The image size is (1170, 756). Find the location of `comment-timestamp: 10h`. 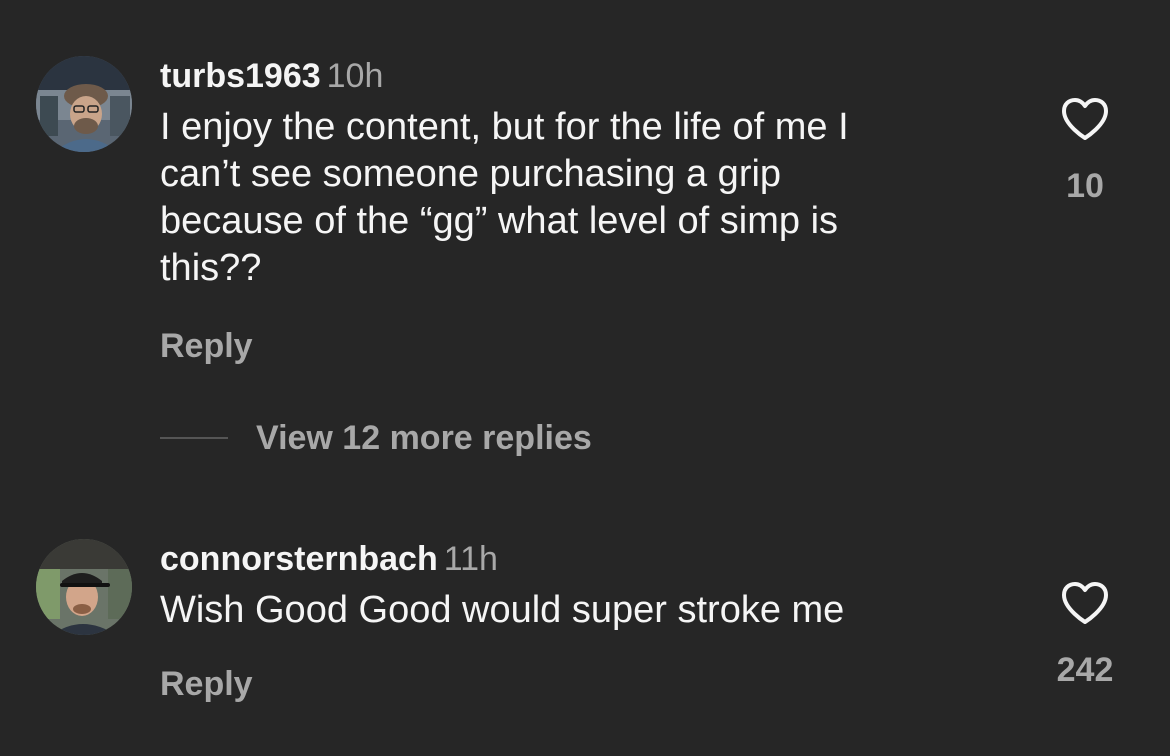

comment-timestamp: 10h is located at coordinates (355, 76).